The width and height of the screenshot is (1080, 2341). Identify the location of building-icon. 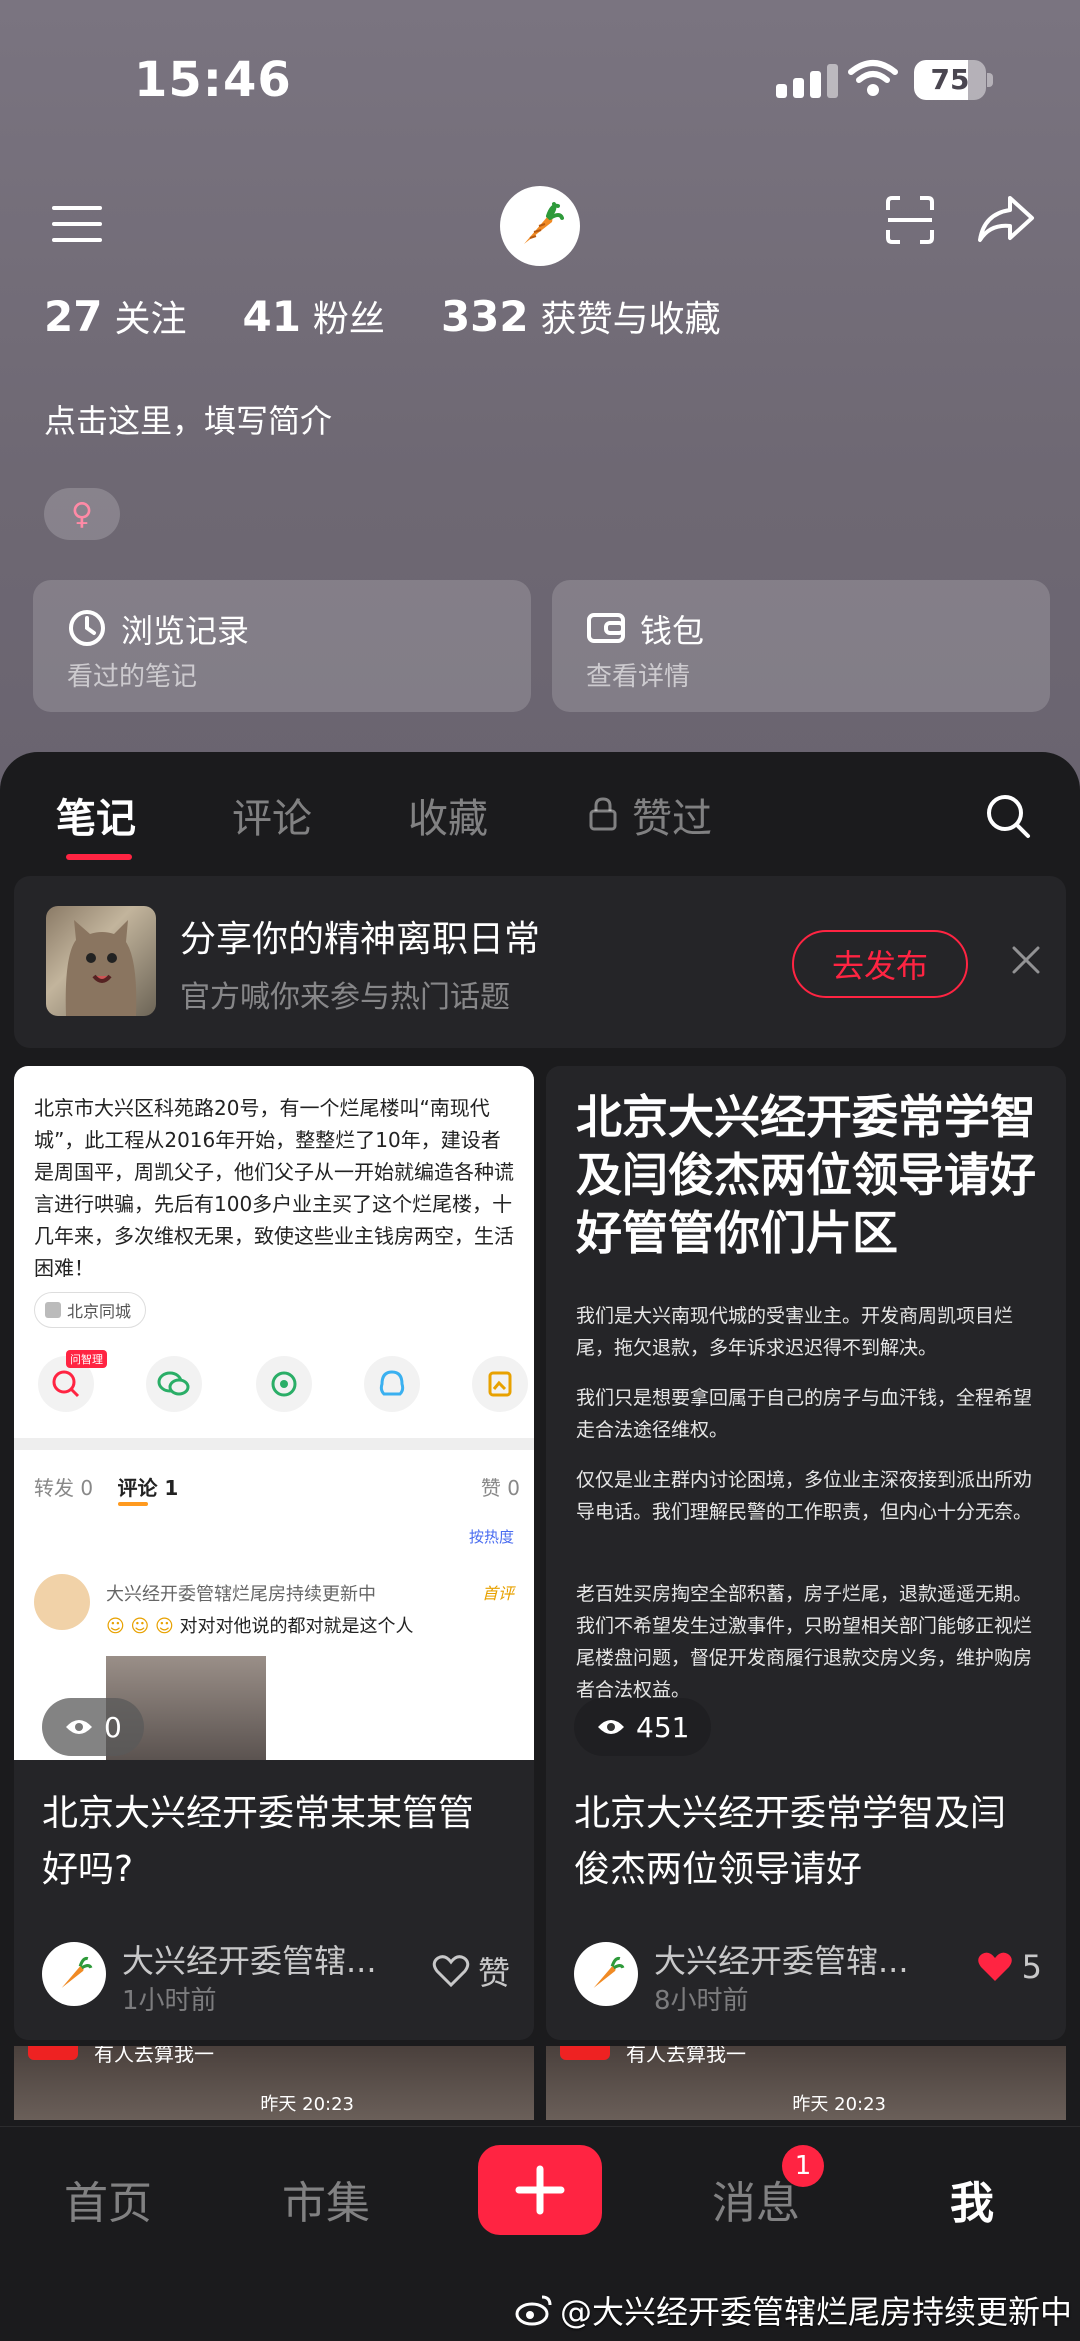
(53, 1310).